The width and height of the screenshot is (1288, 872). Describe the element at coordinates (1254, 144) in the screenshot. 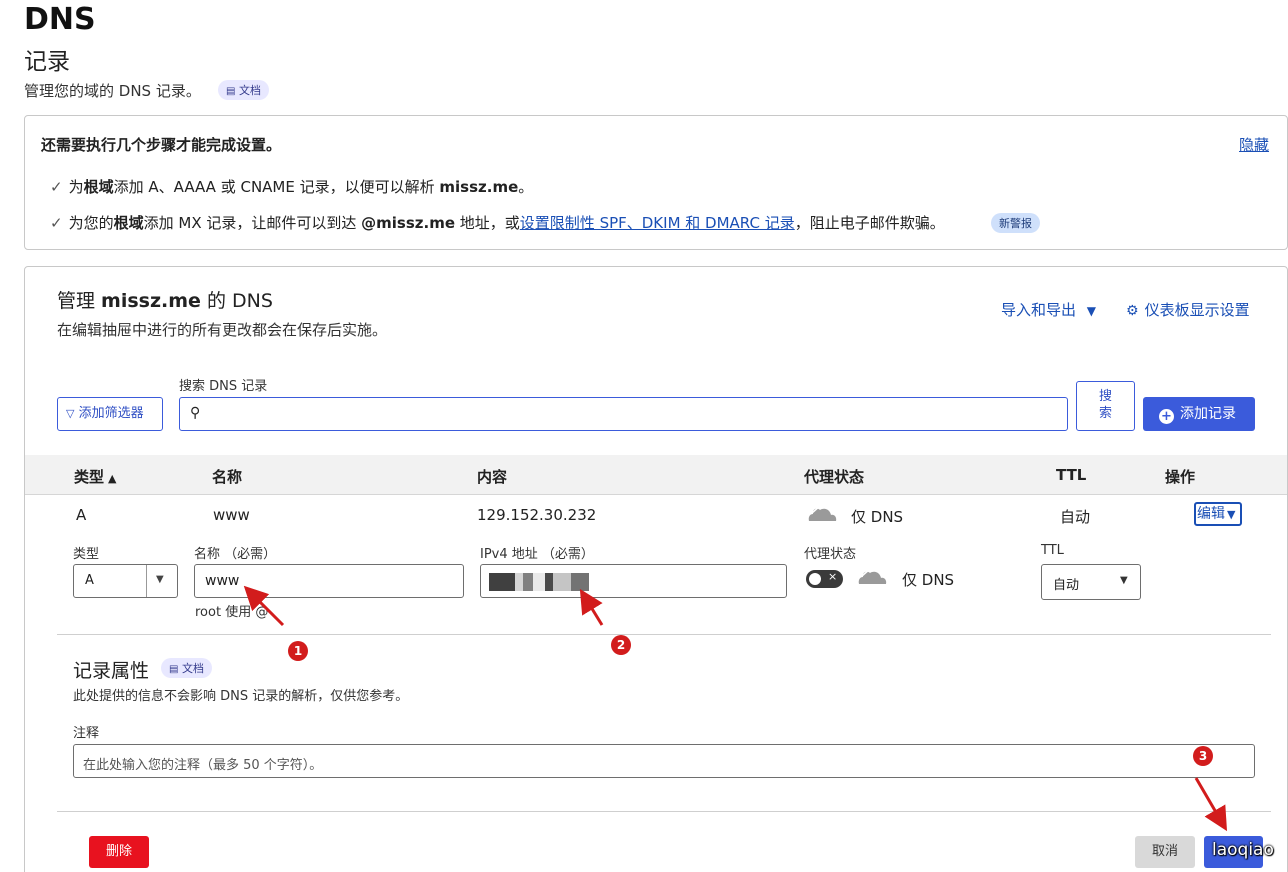

I see `hide-link: 隐藏` at that location.